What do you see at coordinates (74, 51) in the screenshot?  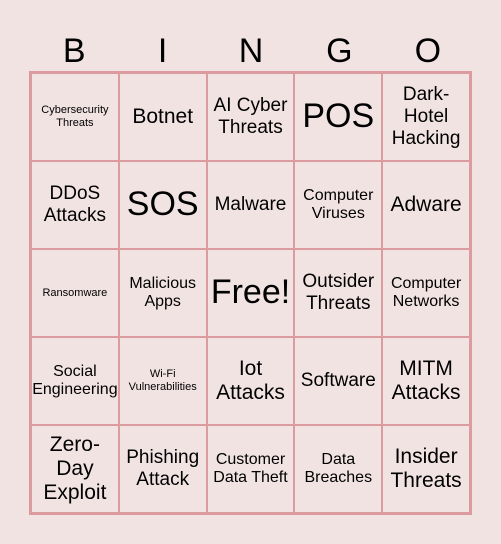 I see `header-letter-b: B` at bounding box center [74, 51].